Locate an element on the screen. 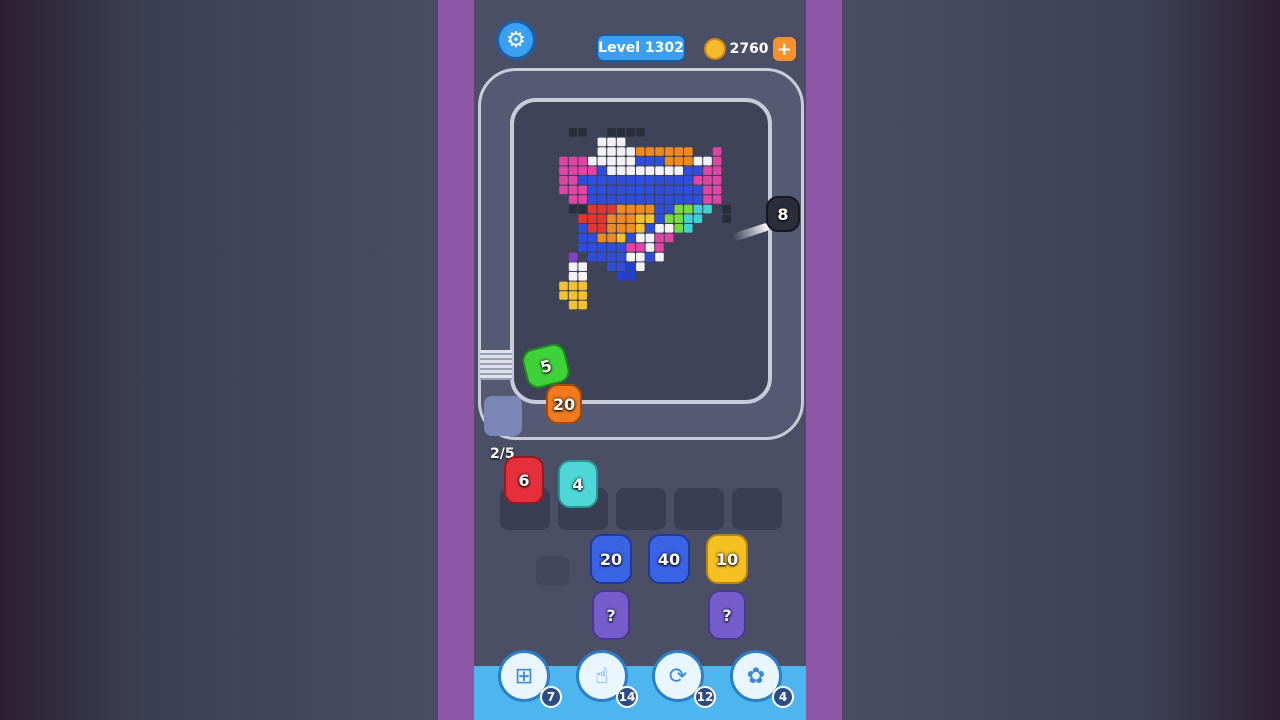 Image resolution: width=1280 pixels, height=720 pixels. slot-shooter-red: 6 is located at coordinates (524, 480).